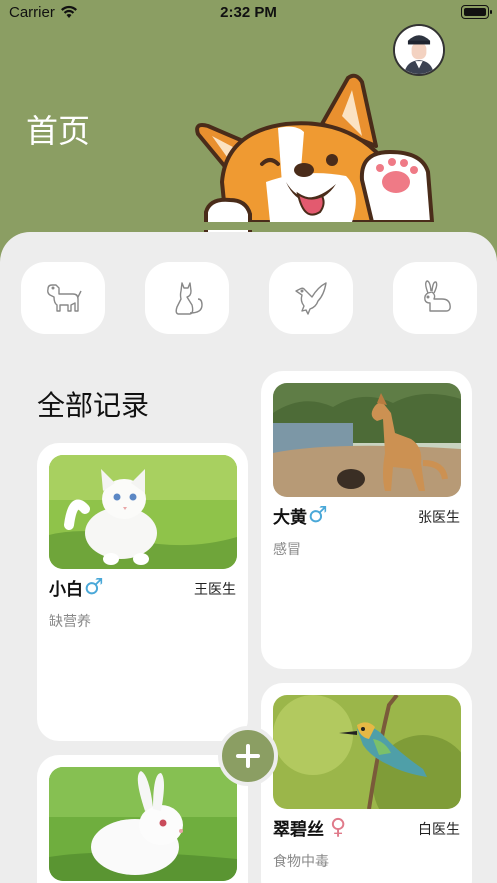  I want to click on record-card, so click(142, 819).